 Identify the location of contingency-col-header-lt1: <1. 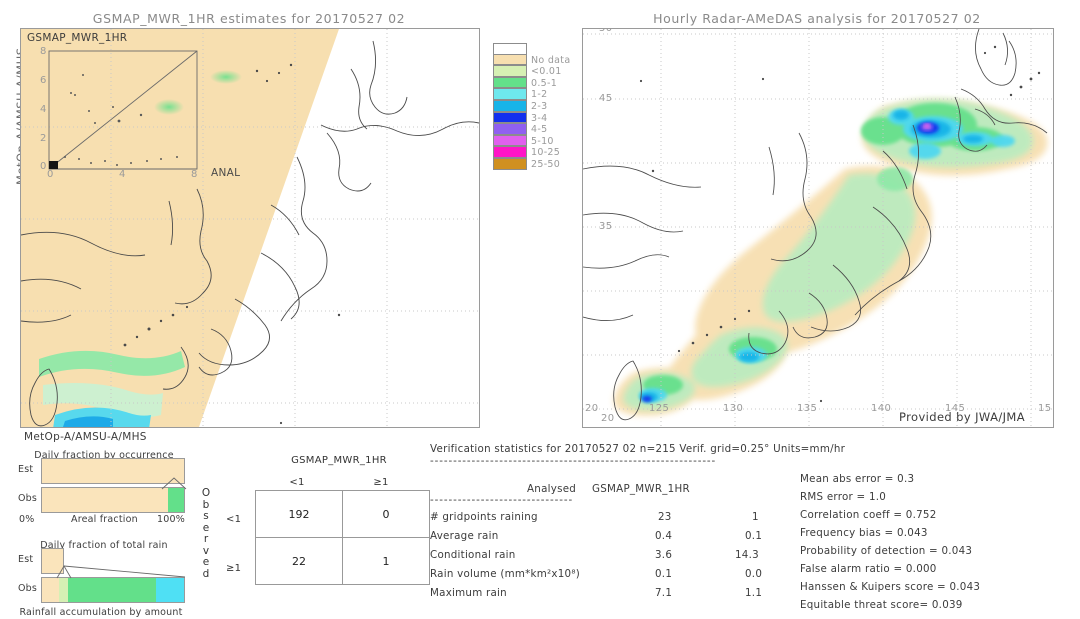
(297, 482).